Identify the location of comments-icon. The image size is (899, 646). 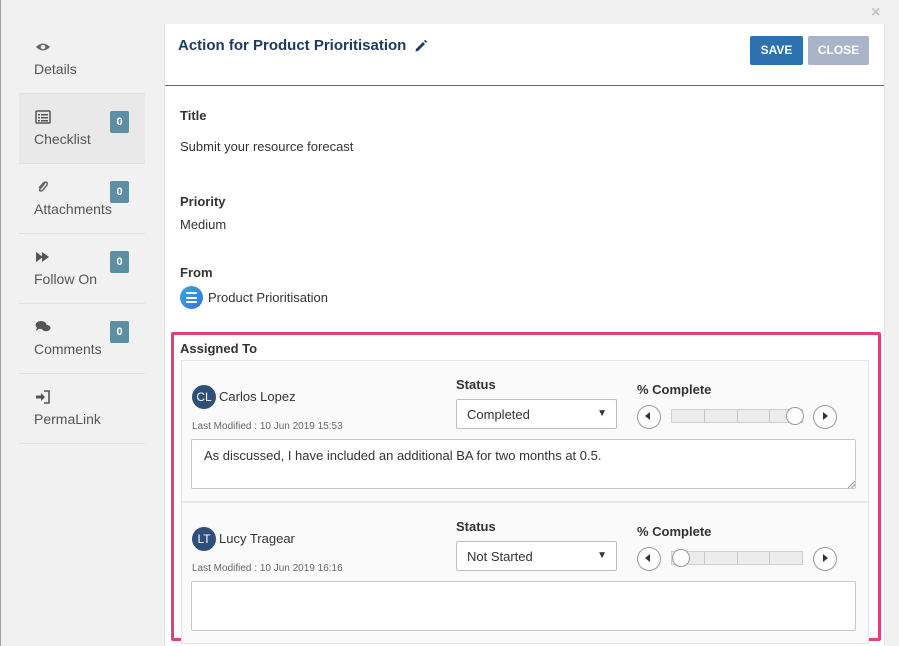
(43, 326).